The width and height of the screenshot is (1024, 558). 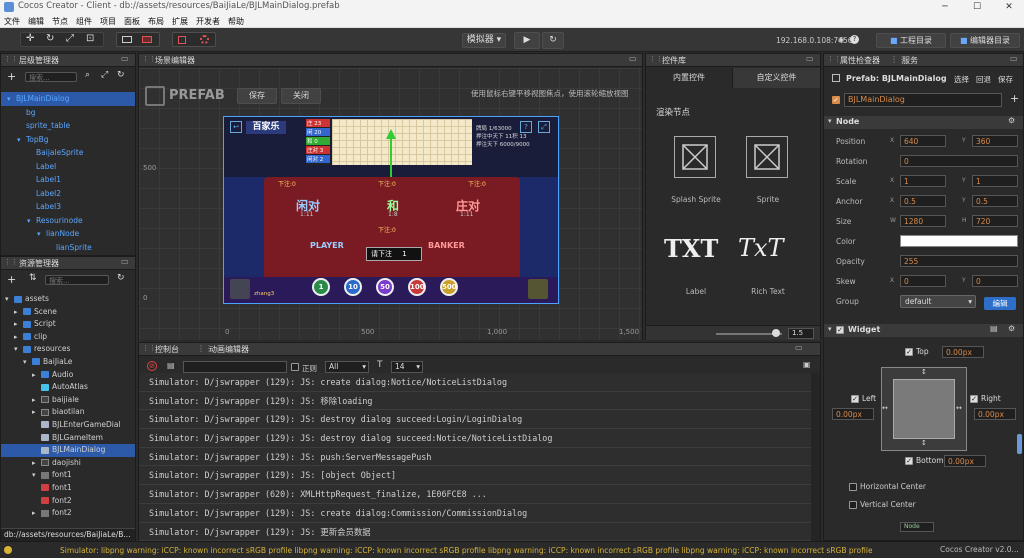 I want to click on prefab-save-button: 保存, so click(x=1005, y=79).